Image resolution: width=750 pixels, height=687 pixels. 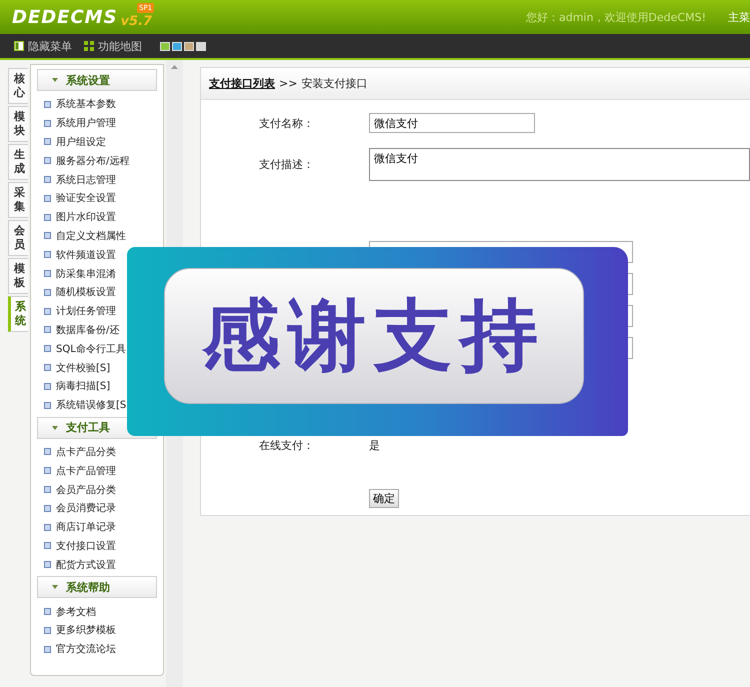 What do you see at coordinates (88, 428) in the screenshot?
I see `group-title: 支付工具` at bounding box center [88, 428].